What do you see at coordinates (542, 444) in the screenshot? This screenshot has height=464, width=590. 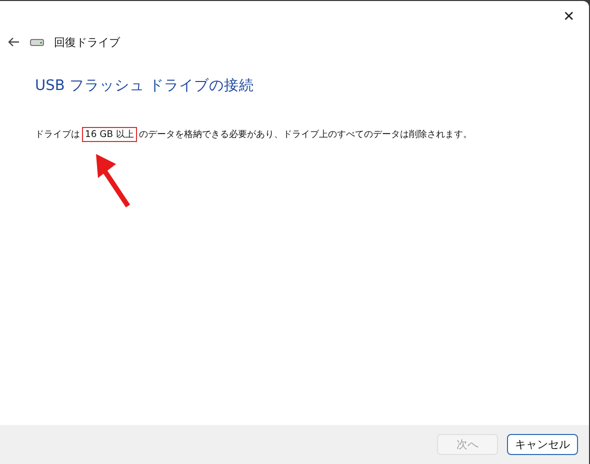 I see `cancel-button: キャンセル` at bounding box center [542, 444].